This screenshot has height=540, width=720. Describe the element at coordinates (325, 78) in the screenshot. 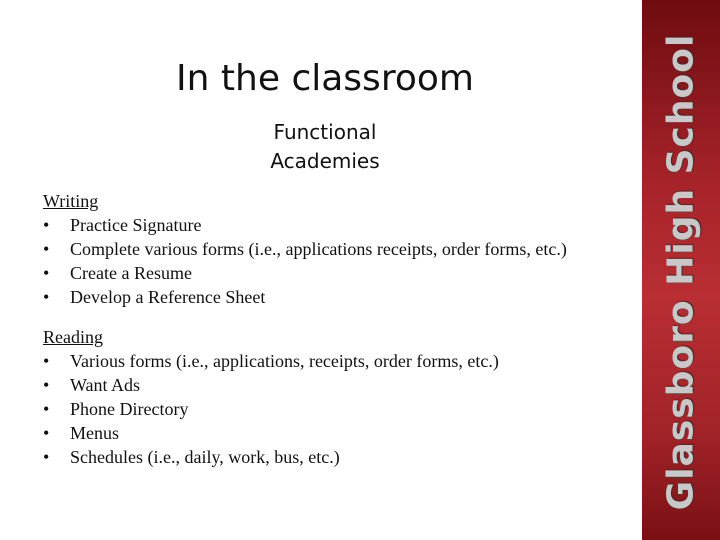

I see `slide-title: In the classroom` at that location.